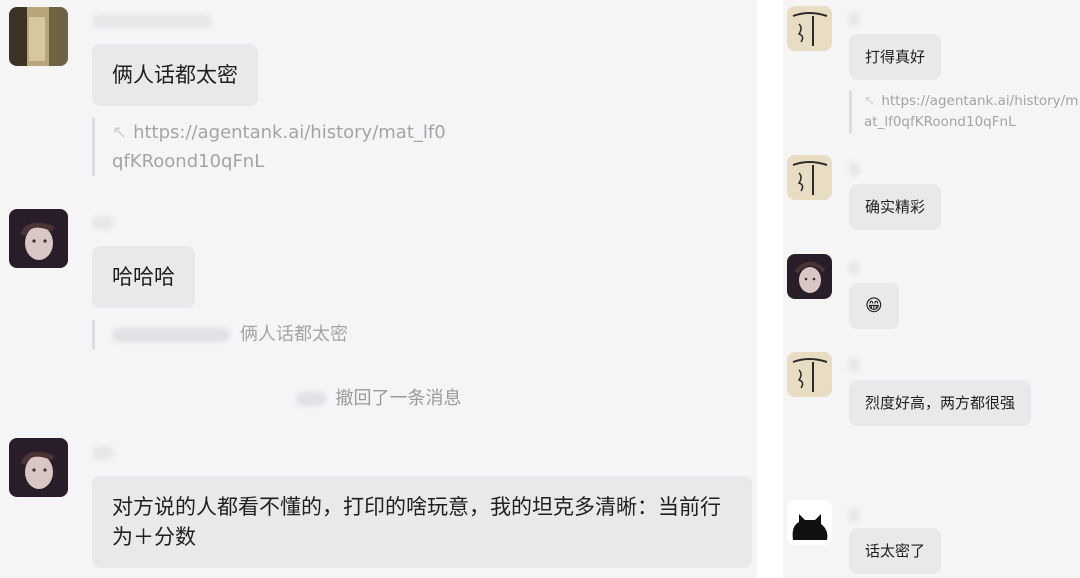 This screenshot has height=578, width=1080. I want to click on avatar-photo-icon, so click(38, 36).